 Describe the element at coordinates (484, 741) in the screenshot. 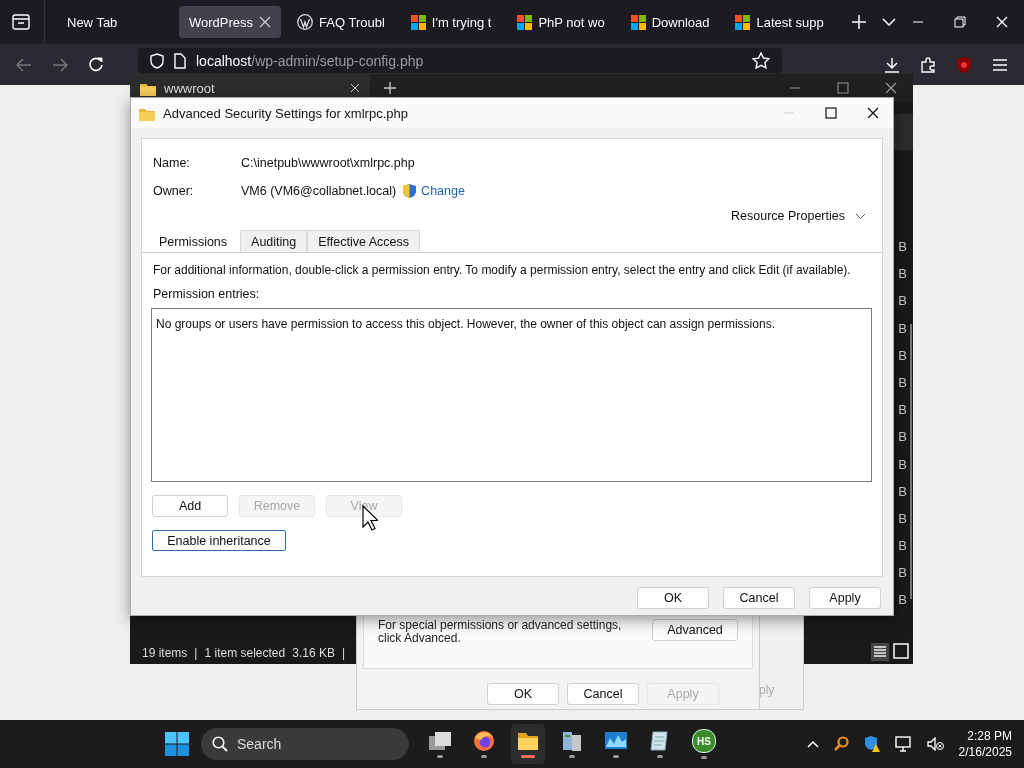

I see `fox-globe-icon` at that location.